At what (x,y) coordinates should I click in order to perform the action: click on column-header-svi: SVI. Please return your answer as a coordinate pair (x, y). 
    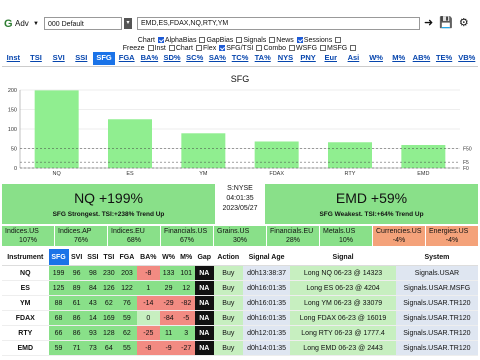
    Looking at the image, I should click on (76, 257).